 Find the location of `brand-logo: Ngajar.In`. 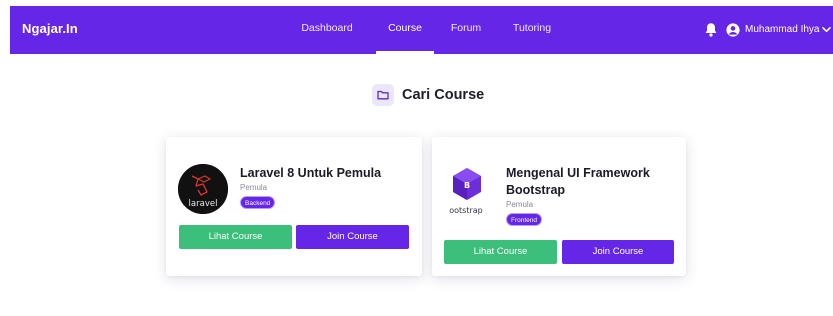

brand-logo: Ngajar.In is located at coordinates (50, 30).